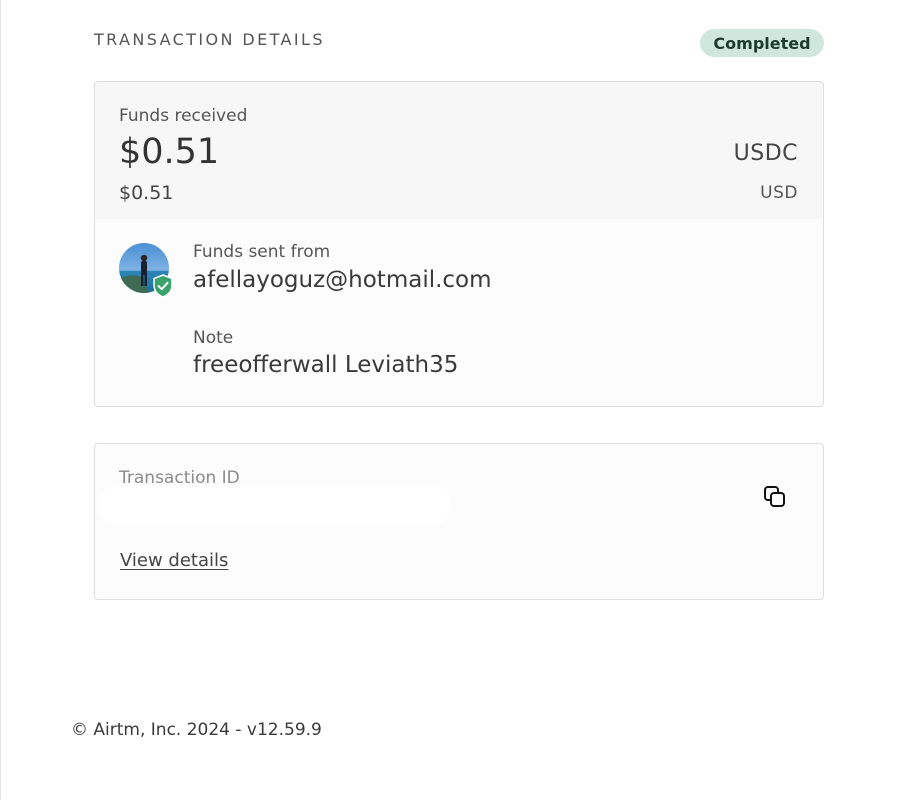 The image size is (912, 800). I want to click on sent-from-label: Funds sent from, so click(262, 252).